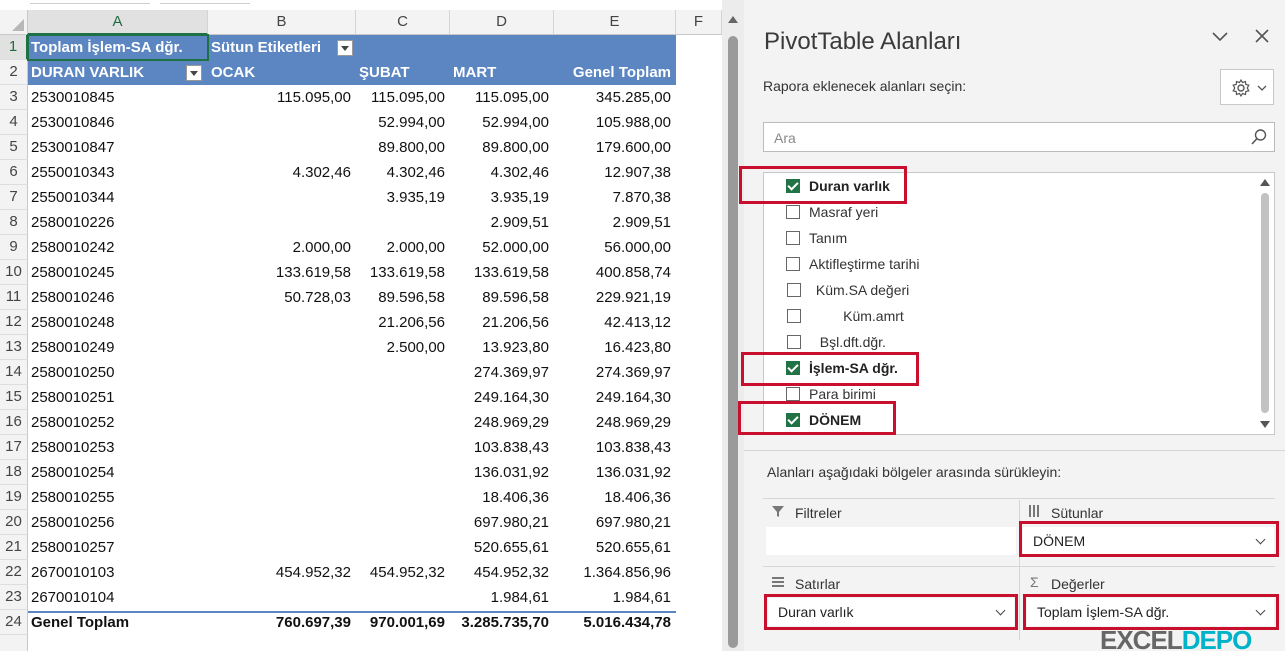 The width and height of the screenshot is (1285, 656). I want to click on value-cell: 12.907,38, so click(615, 172).